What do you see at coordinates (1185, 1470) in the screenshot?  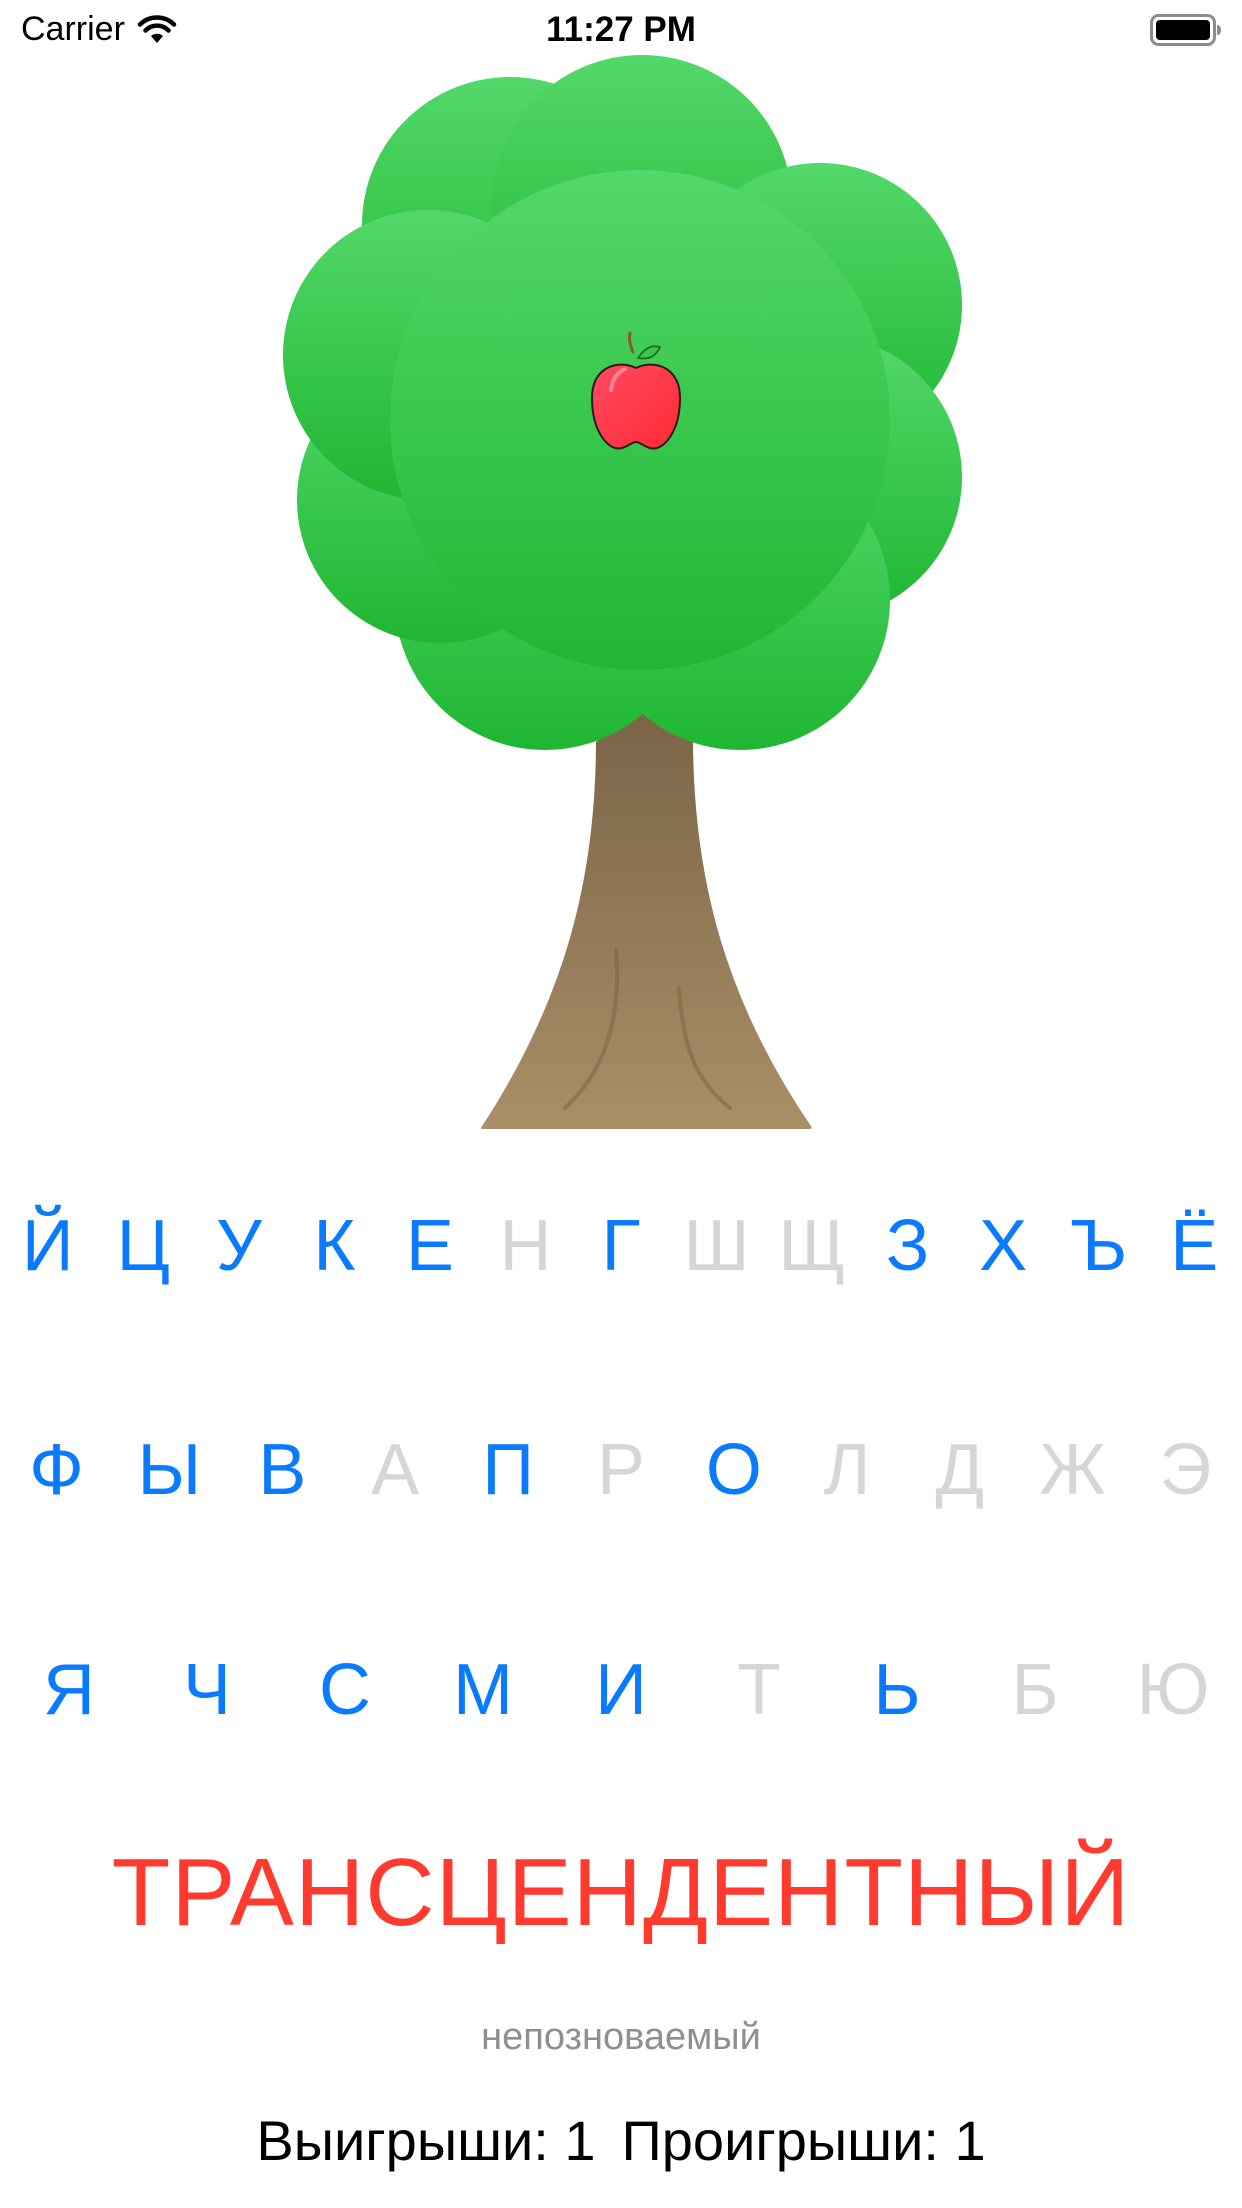 I see `letter-key: Э` at bounding box center [1185, 1470].